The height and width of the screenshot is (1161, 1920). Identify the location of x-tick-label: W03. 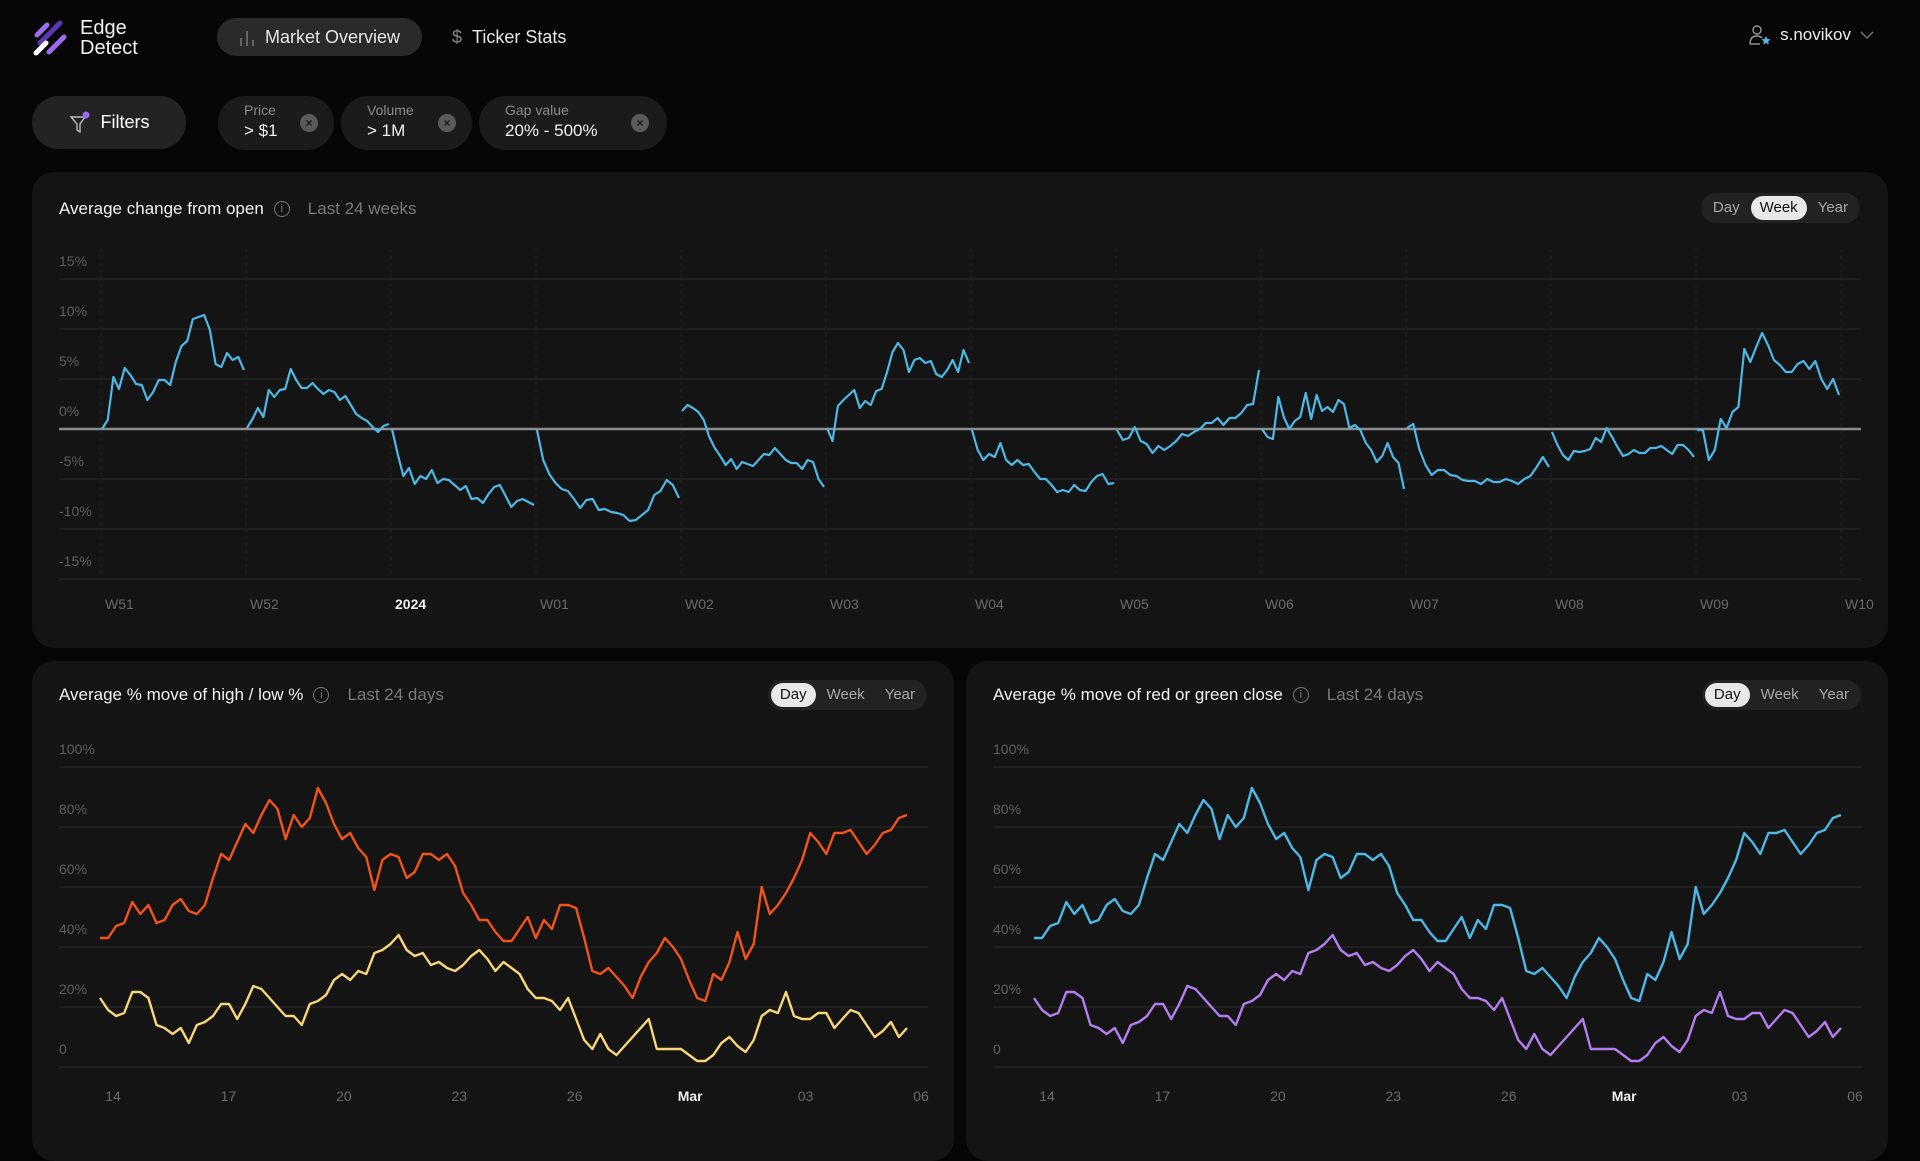
(844, 604).